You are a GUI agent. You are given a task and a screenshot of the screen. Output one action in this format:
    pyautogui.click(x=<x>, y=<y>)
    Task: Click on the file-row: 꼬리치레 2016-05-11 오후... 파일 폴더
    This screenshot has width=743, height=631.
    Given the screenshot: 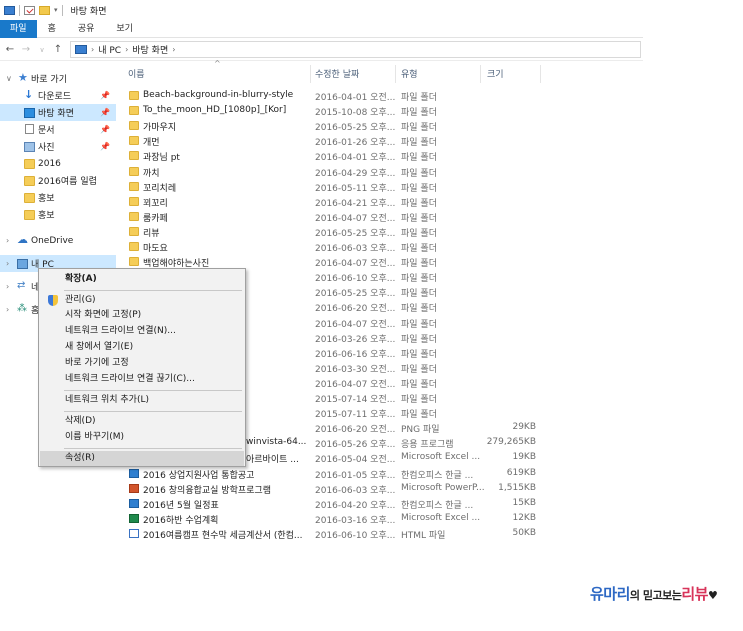 What is the action you would take?
    pyautogui.click(x=332, y=187)
    